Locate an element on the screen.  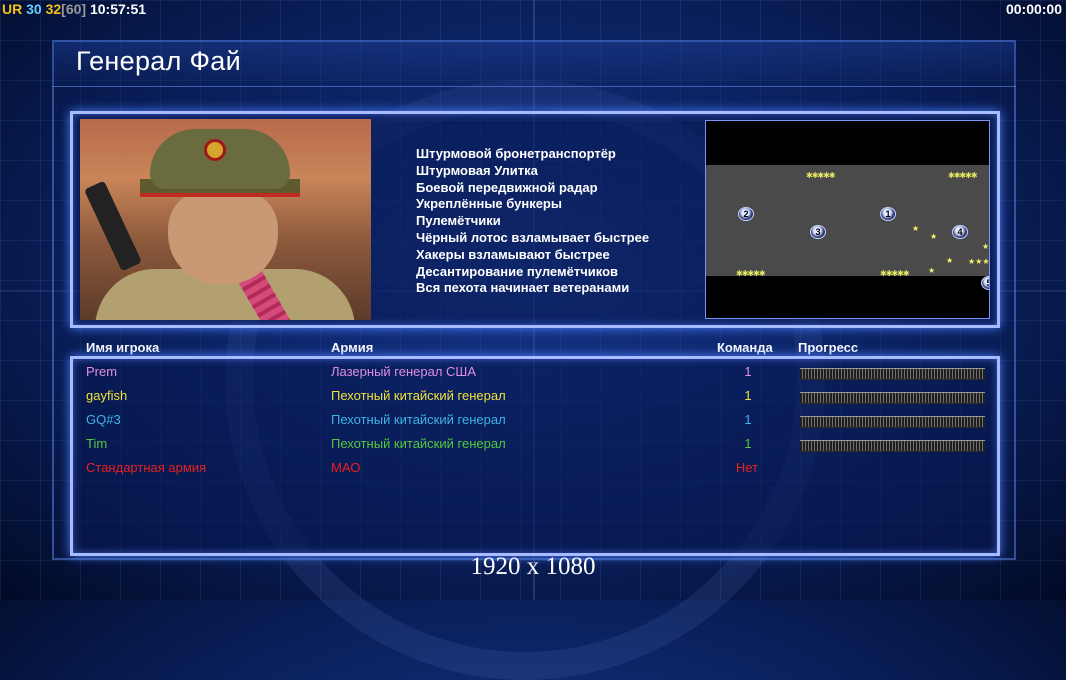
general-portrait is located at coordinates (225, 219).